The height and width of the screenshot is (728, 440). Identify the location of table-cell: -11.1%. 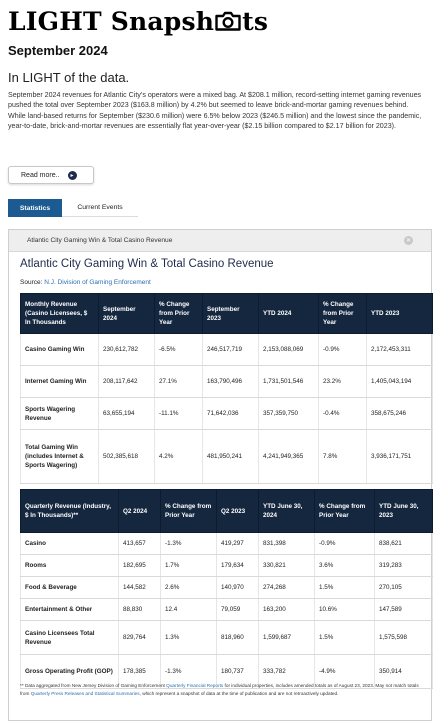
(178, 413).